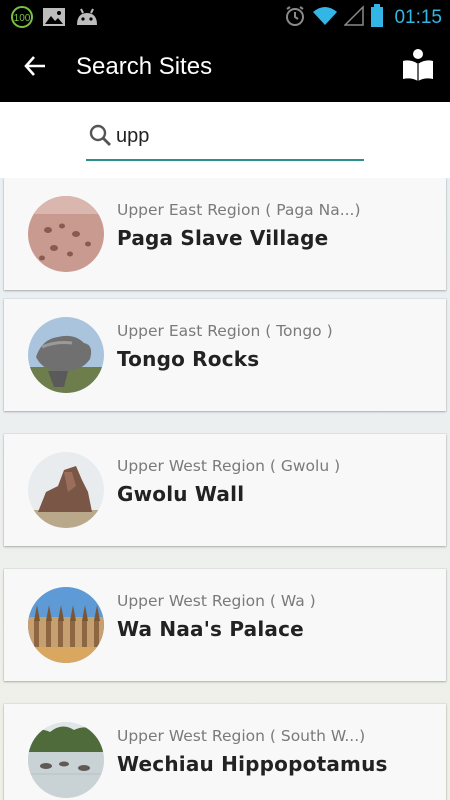 The height and width of the screenshot is (800, 450). Describe the element at coordinates (225, 331) in the screenshot. I see `site-region: Upper East Region ( Tongo )` at that location.